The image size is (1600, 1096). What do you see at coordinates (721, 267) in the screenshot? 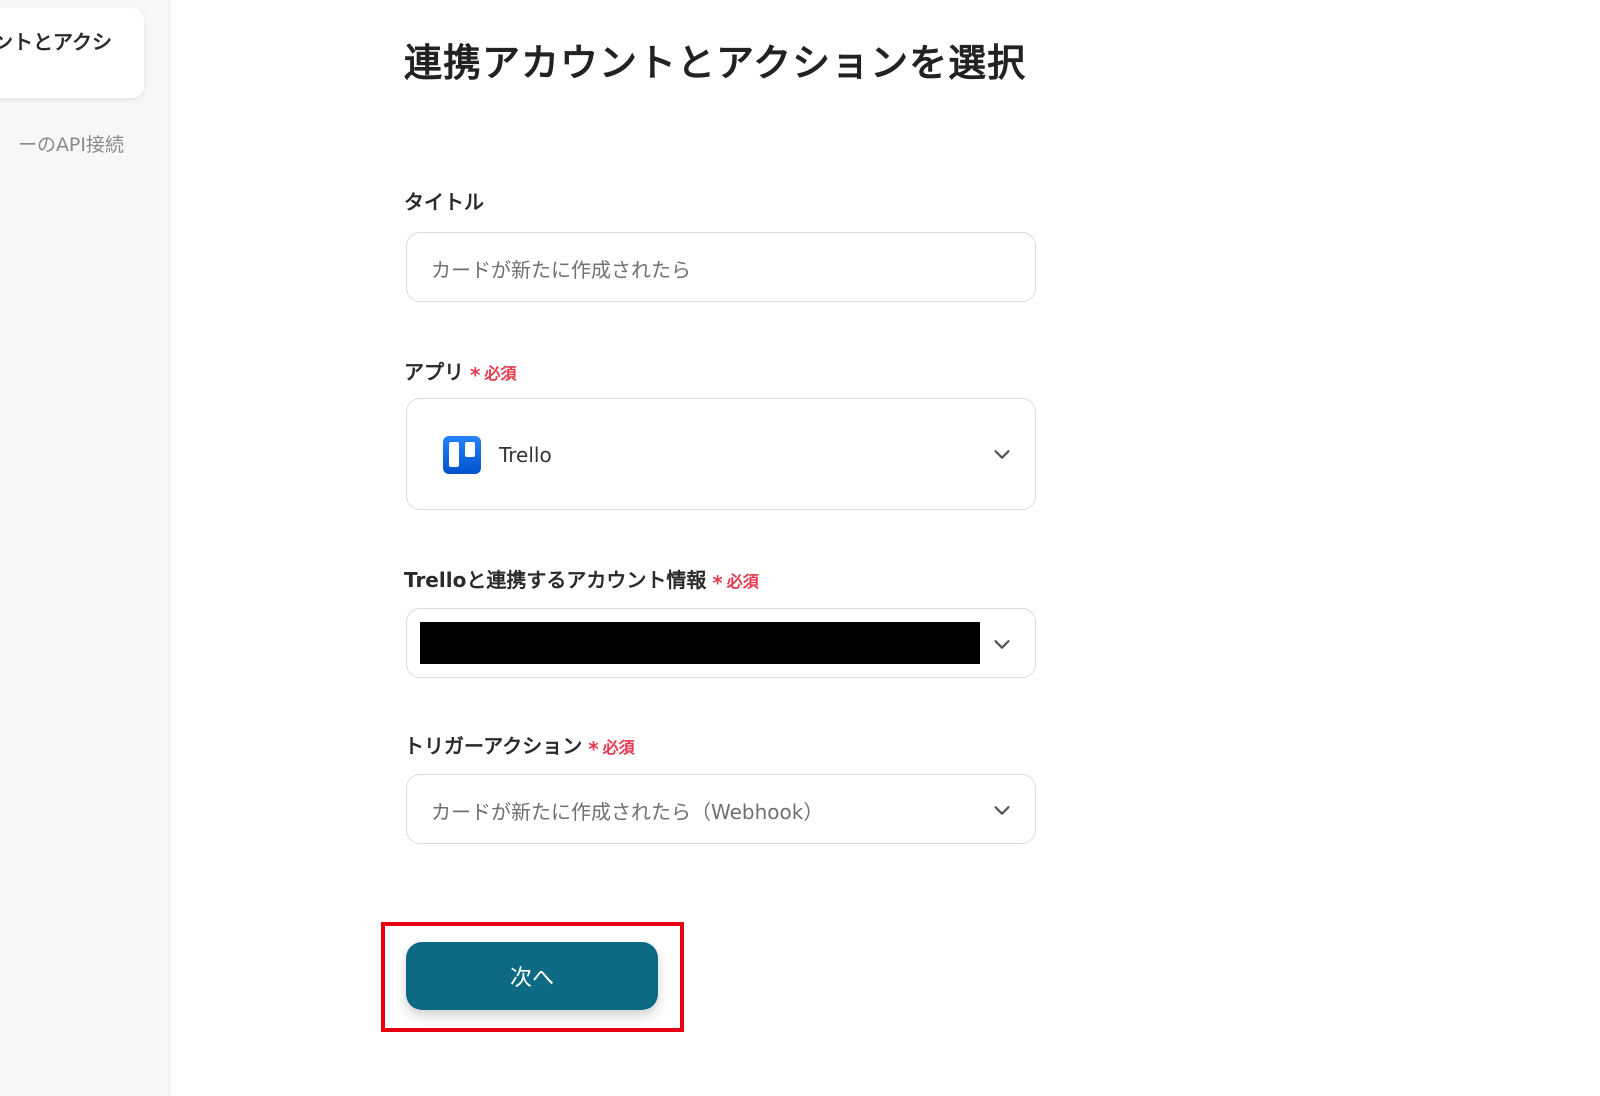
I see `title-input: カードが新たに作成されたら` at bounding box center [721, 267].